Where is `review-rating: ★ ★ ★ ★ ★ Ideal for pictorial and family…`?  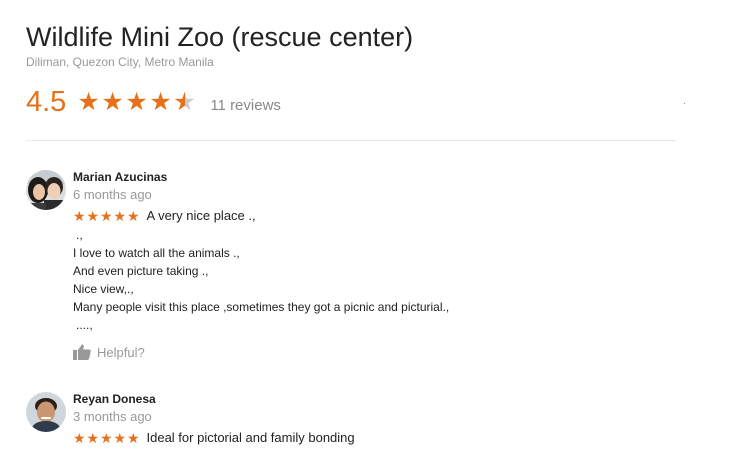 review-rating: ★ ★ ★ ★ ★ Ideal for pictorial and family… is located at coordinates (214, 437).